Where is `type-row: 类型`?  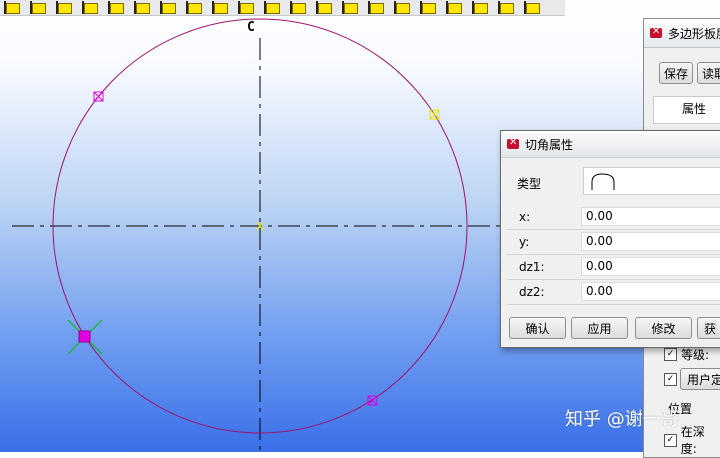
type-row: 类型 is located at coordinates (613, 182).